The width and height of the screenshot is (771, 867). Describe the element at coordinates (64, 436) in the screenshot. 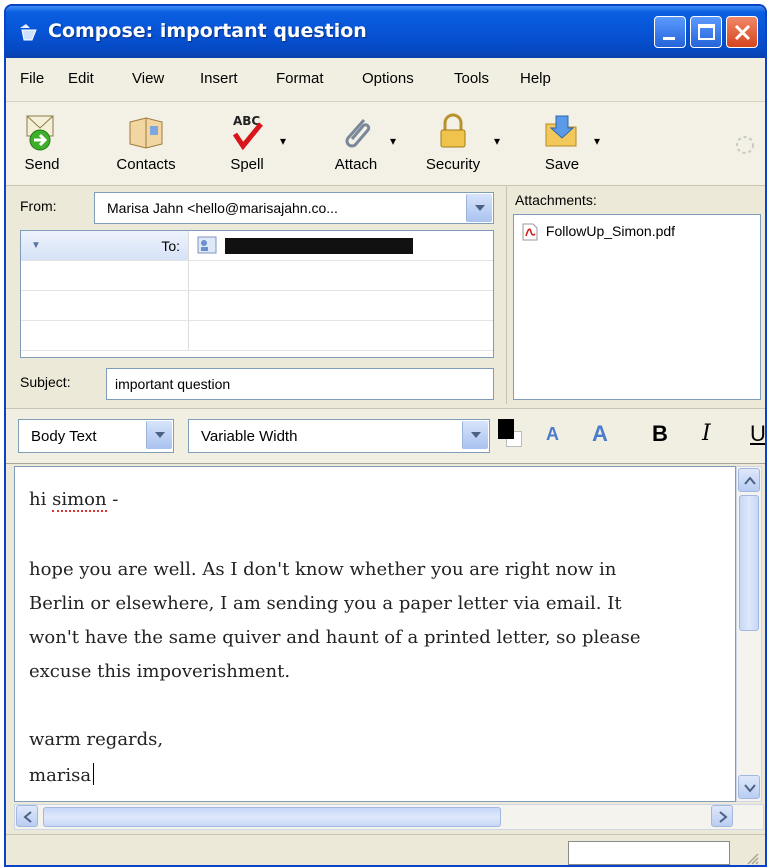

I see `paragraph-style-value: Body Text` at that location.